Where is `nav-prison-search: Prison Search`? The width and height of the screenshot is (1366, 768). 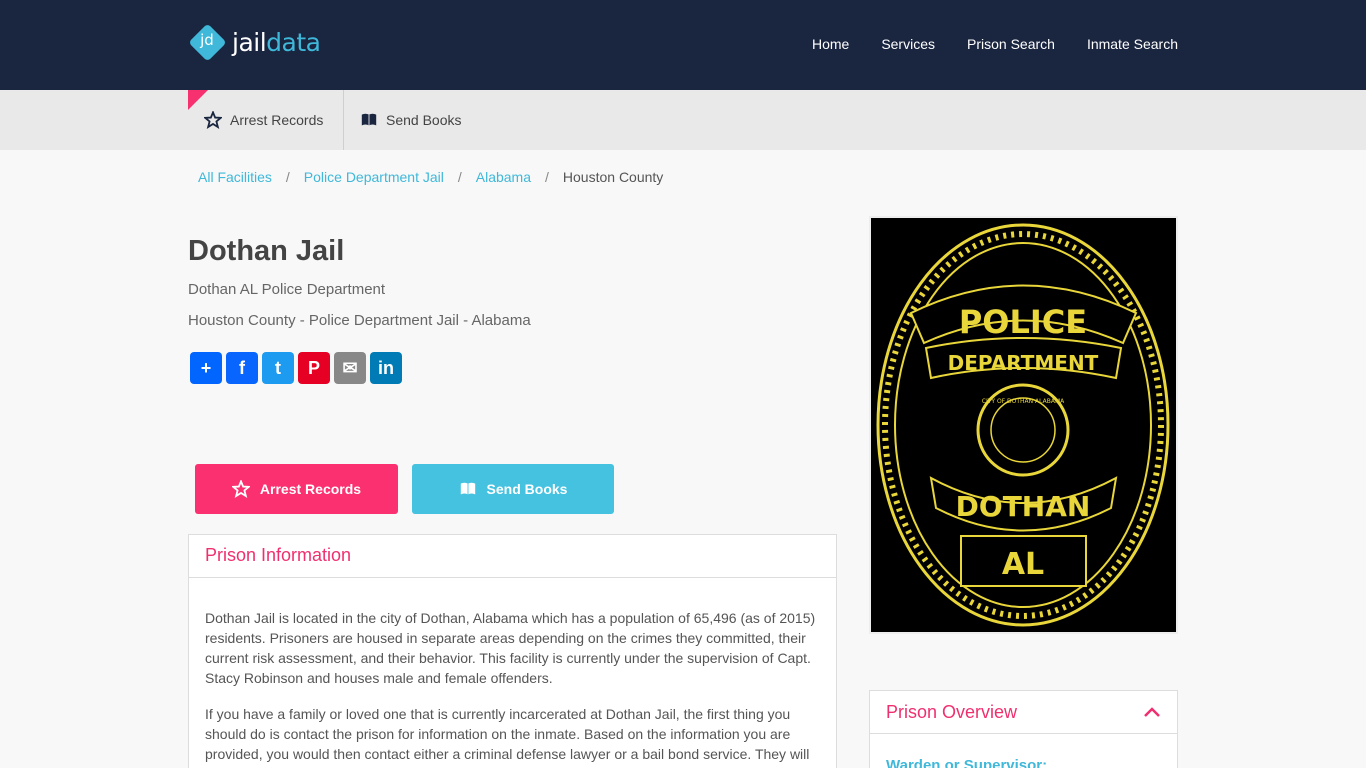
nav-prison-search: Prison Search is located at coordinates (1011, 44).